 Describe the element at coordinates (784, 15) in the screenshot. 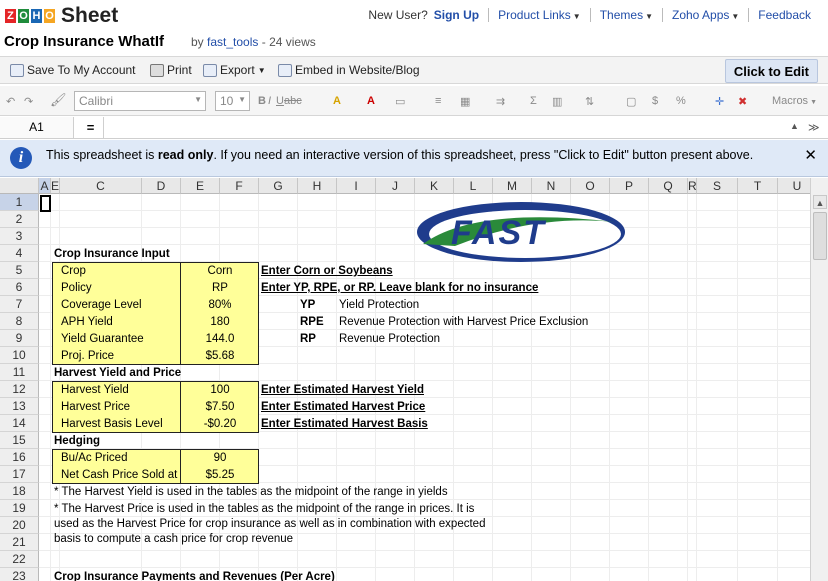

I see `feedback-link: Feedback` at that location.